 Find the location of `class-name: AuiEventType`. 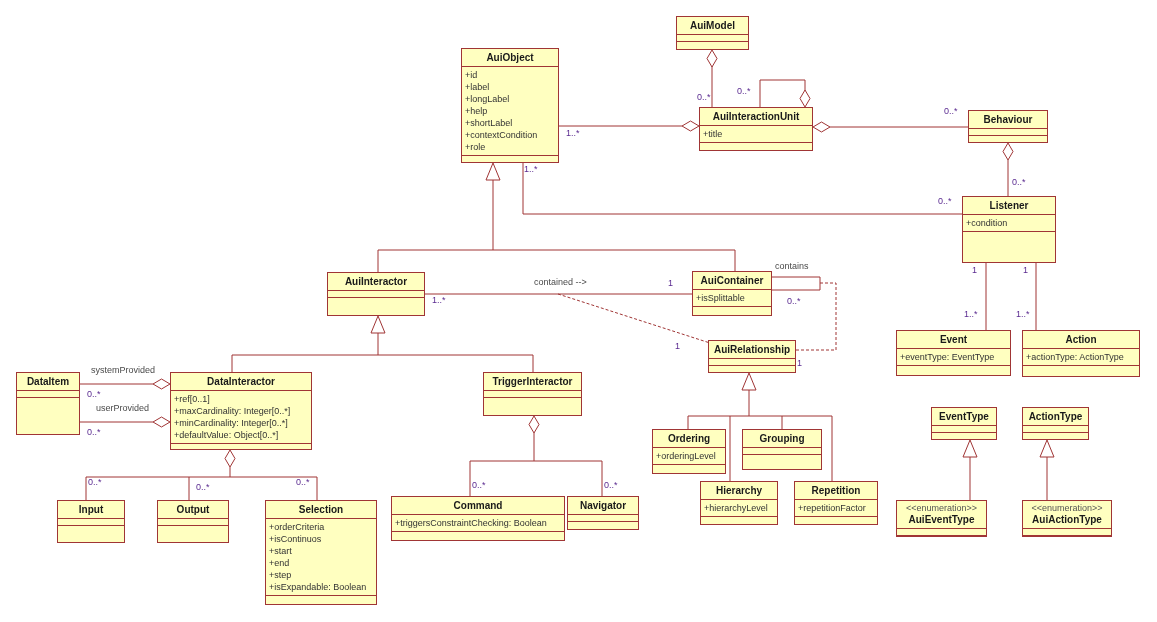

class-name: AuiEventType is located at coordinates (941, 519).